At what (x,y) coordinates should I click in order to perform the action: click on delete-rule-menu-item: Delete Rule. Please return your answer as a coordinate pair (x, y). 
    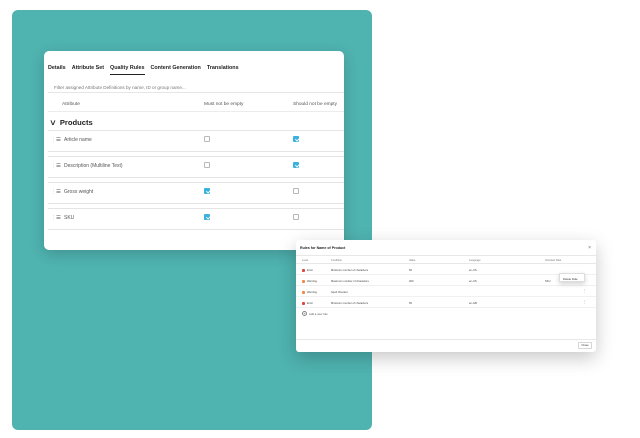
    Looking at the image, I should click on (572, 277).